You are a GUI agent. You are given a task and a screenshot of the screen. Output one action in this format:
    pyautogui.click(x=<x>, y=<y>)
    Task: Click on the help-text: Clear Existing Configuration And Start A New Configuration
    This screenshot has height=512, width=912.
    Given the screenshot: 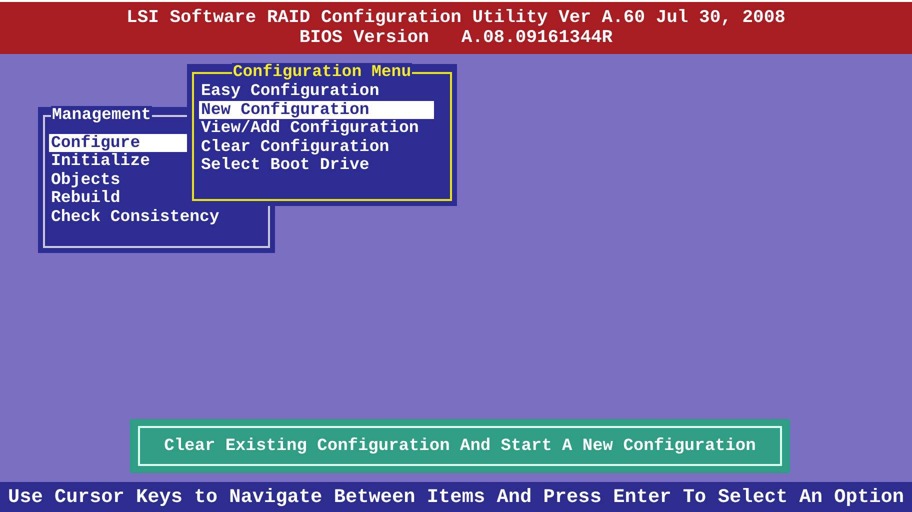 What is the action you would take?
    pyautogui.click(x=460, y=446)
    